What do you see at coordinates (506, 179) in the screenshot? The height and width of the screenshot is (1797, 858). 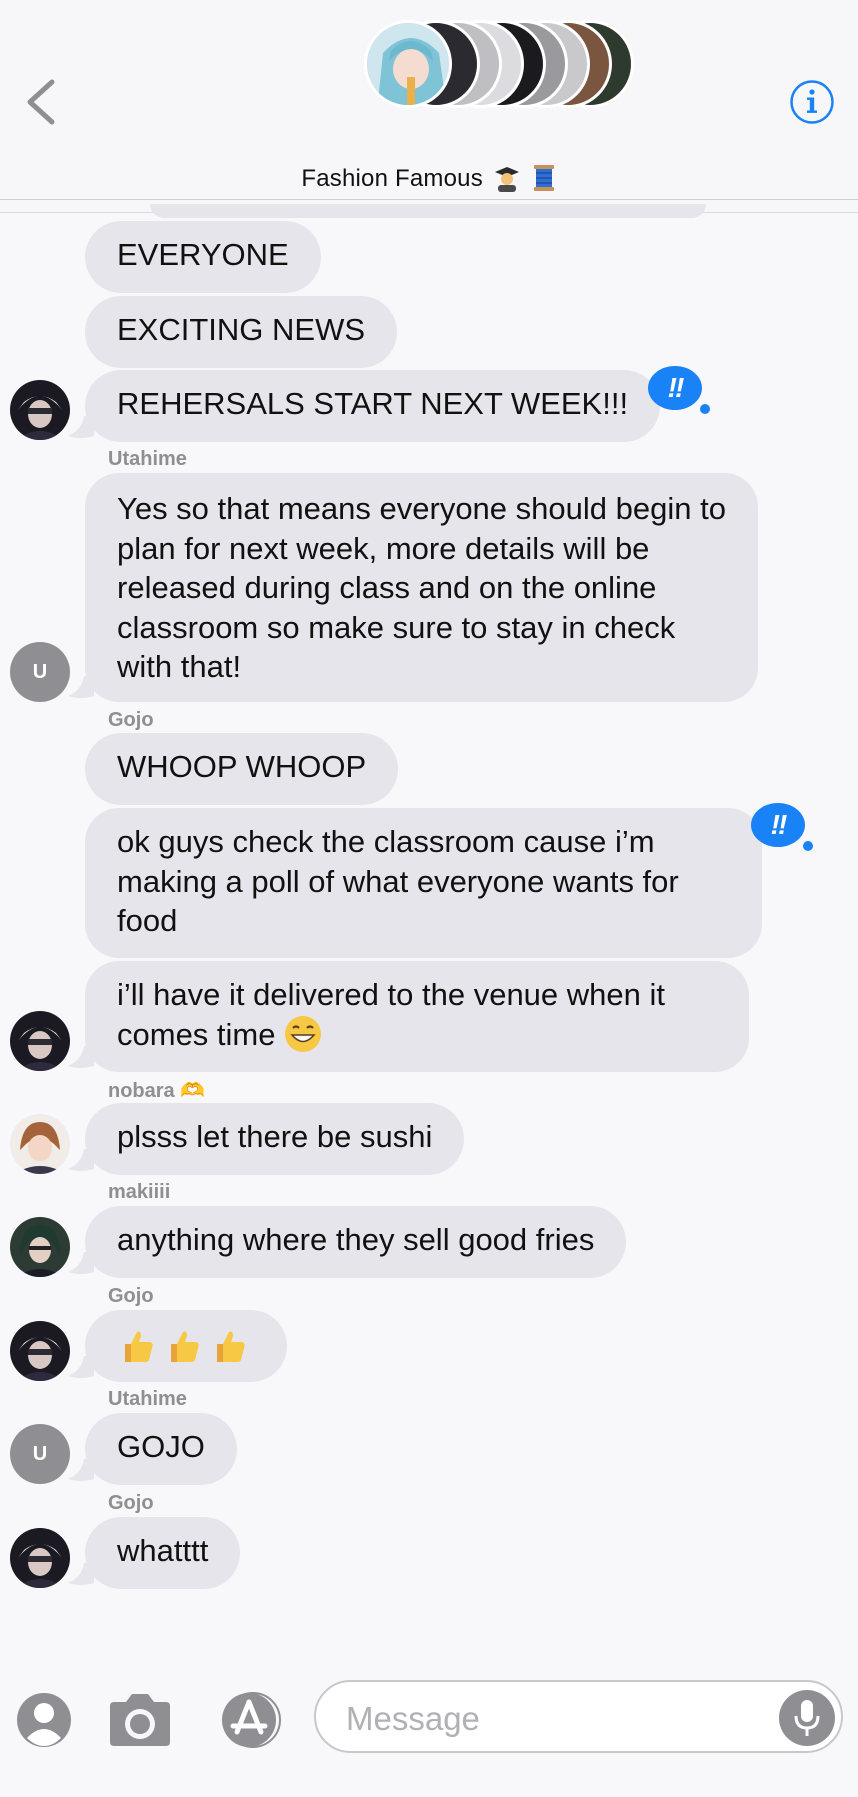 I see `student-emoji-icon` at bounding box center [506, 179].